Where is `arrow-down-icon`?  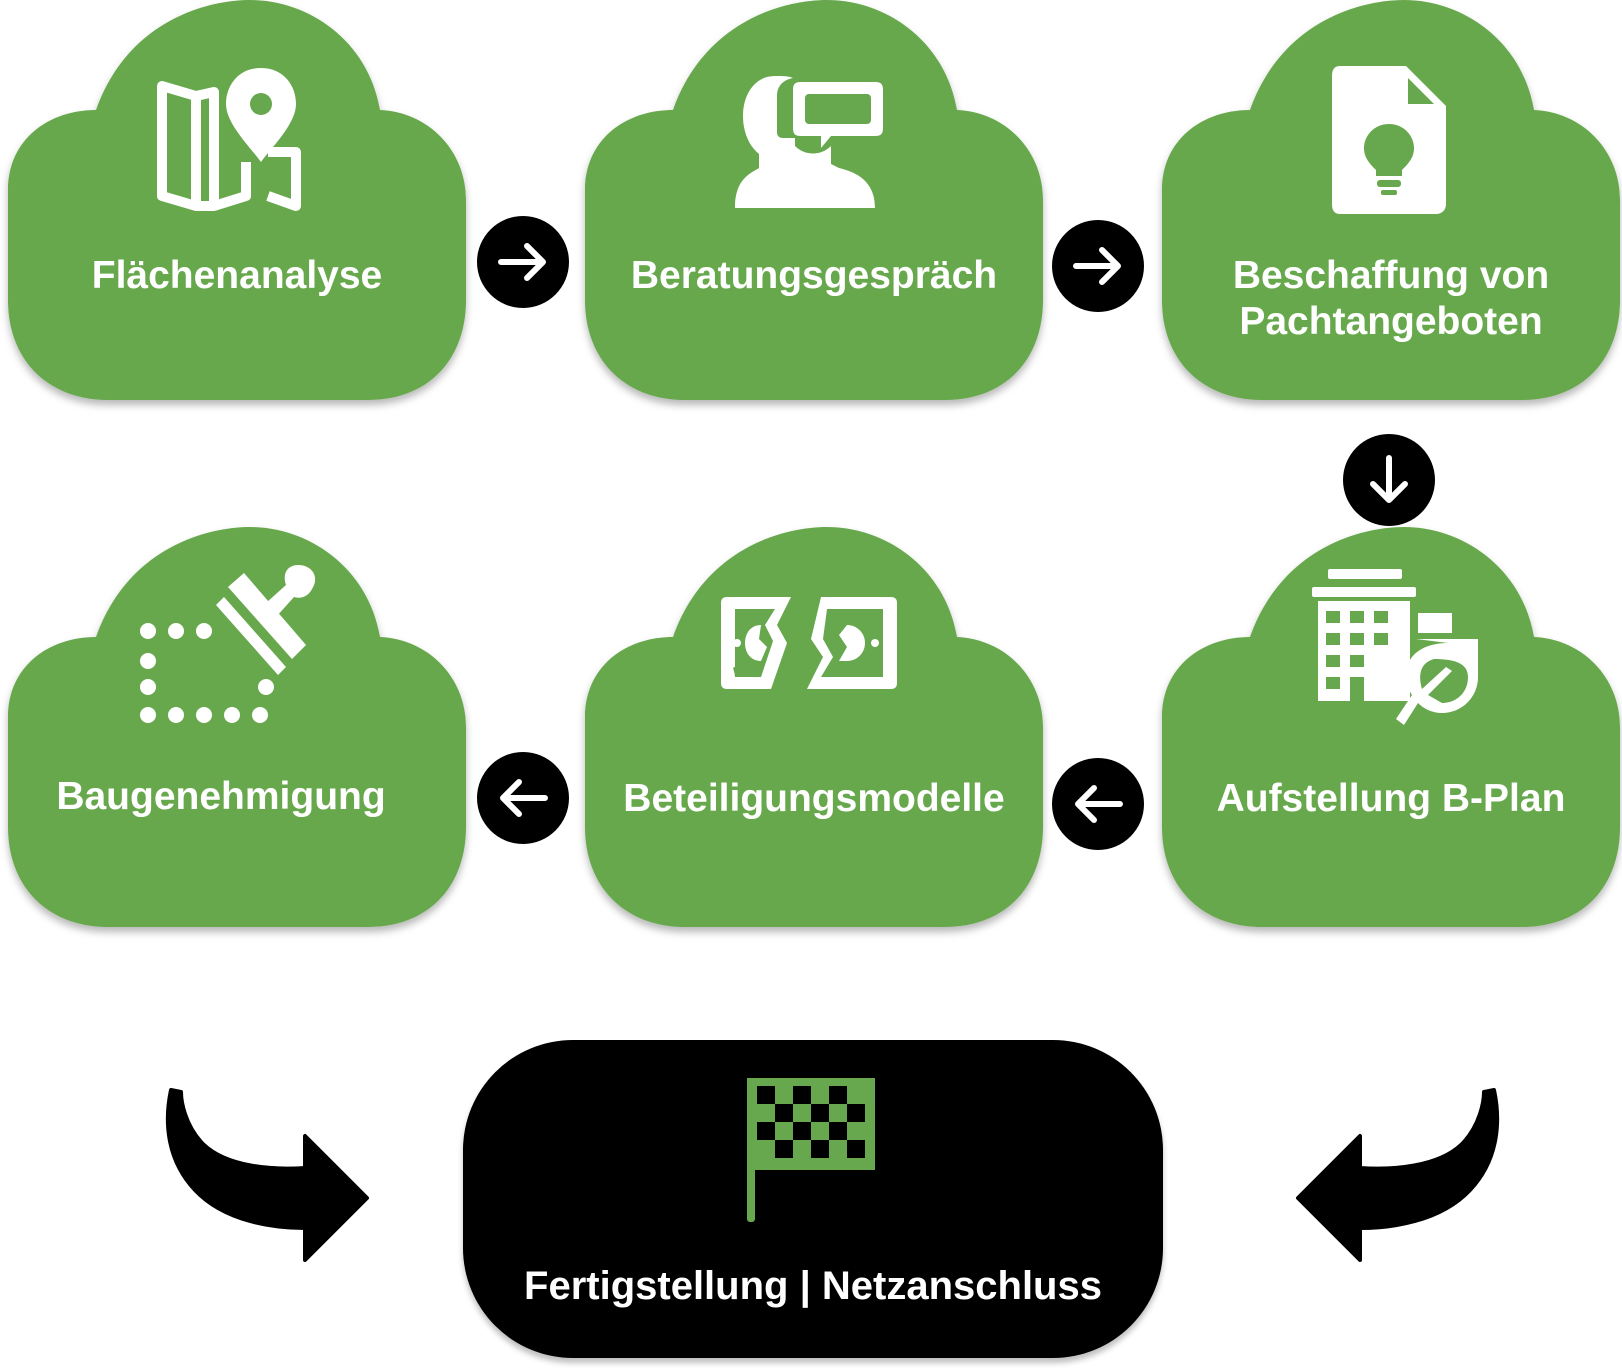 arrow-down-icon is located at coordinates (1389, 480).